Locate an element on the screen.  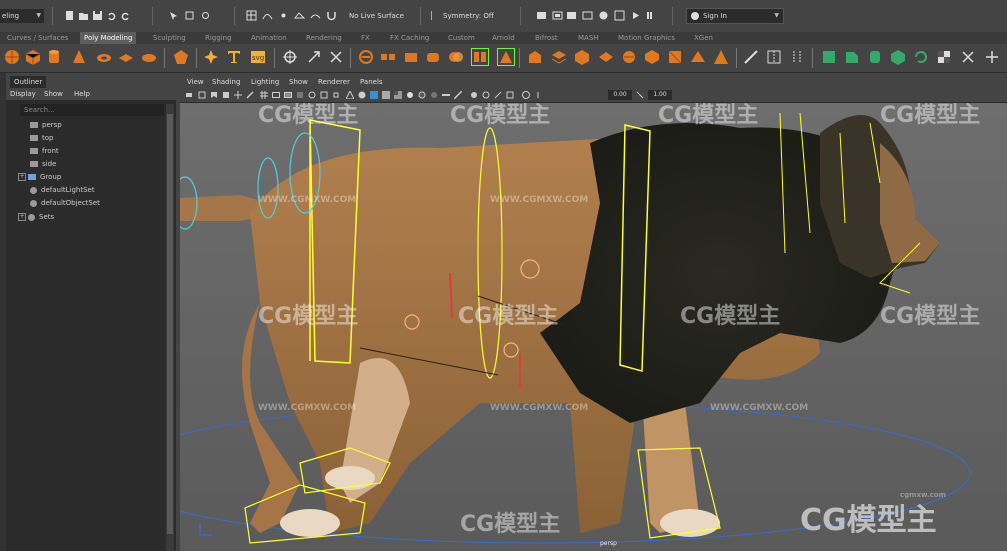
shadows-icon is located at coordinates (422, 95).